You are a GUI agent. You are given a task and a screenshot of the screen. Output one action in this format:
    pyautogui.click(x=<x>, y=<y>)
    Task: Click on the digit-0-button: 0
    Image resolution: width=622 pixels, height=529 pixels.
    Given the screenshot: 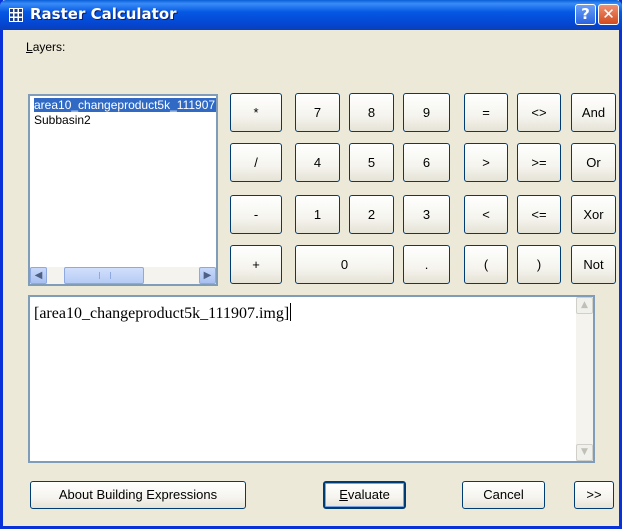 What is the action you would take?
    pyautogui.click(x=344, y=264)
    